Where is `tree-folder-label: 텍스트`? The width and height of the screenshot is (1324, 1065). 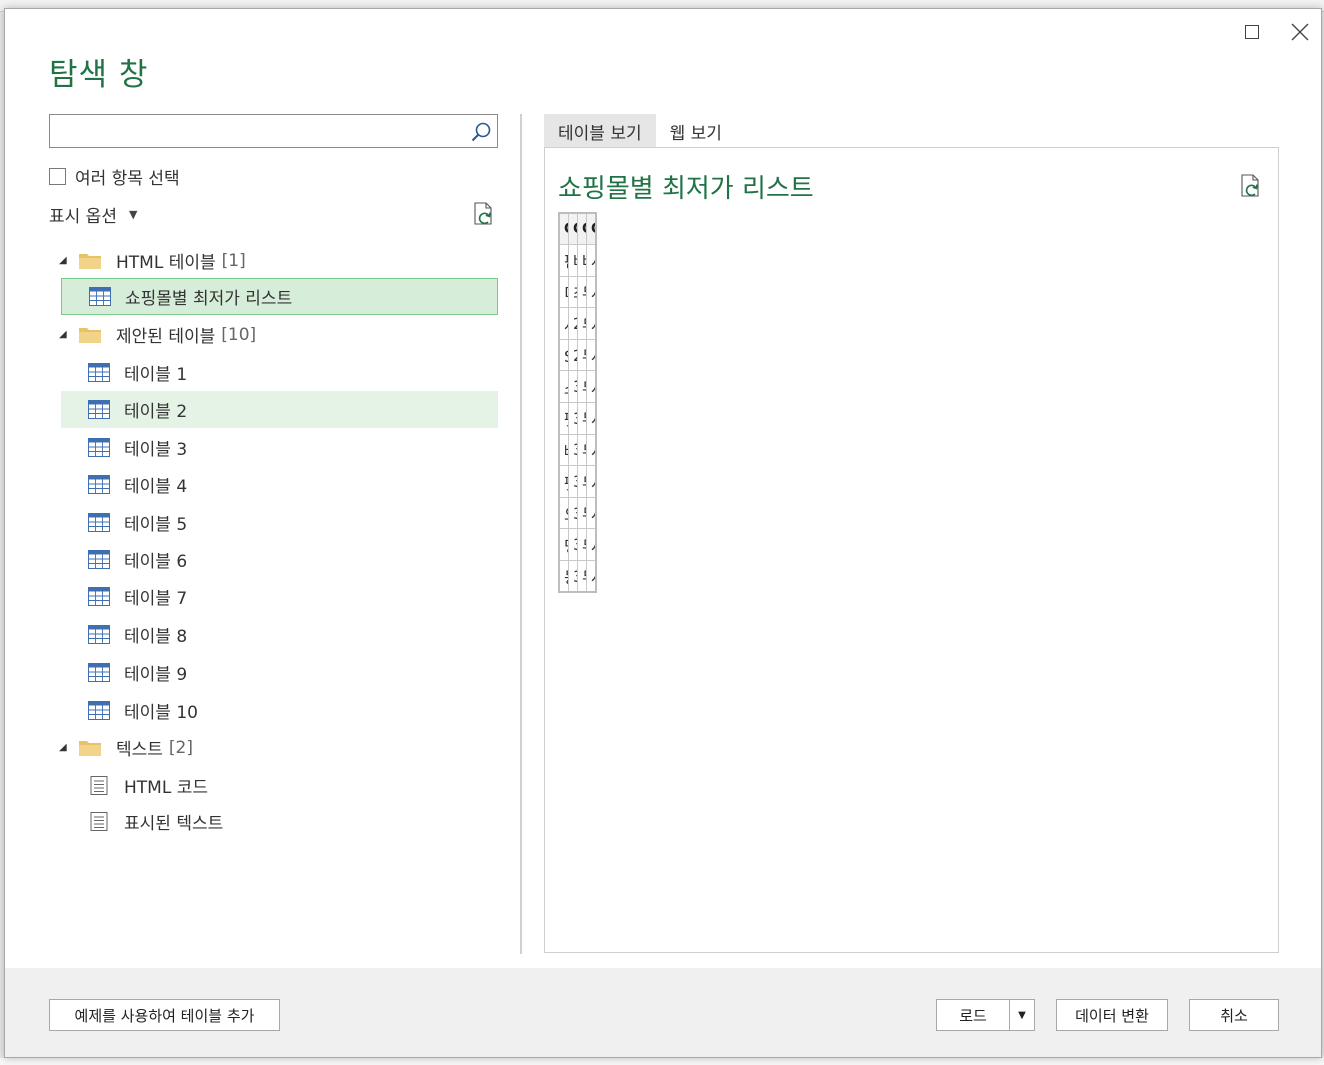
tree-folder-label: 텍스트 is located at coordinates (139, 750).